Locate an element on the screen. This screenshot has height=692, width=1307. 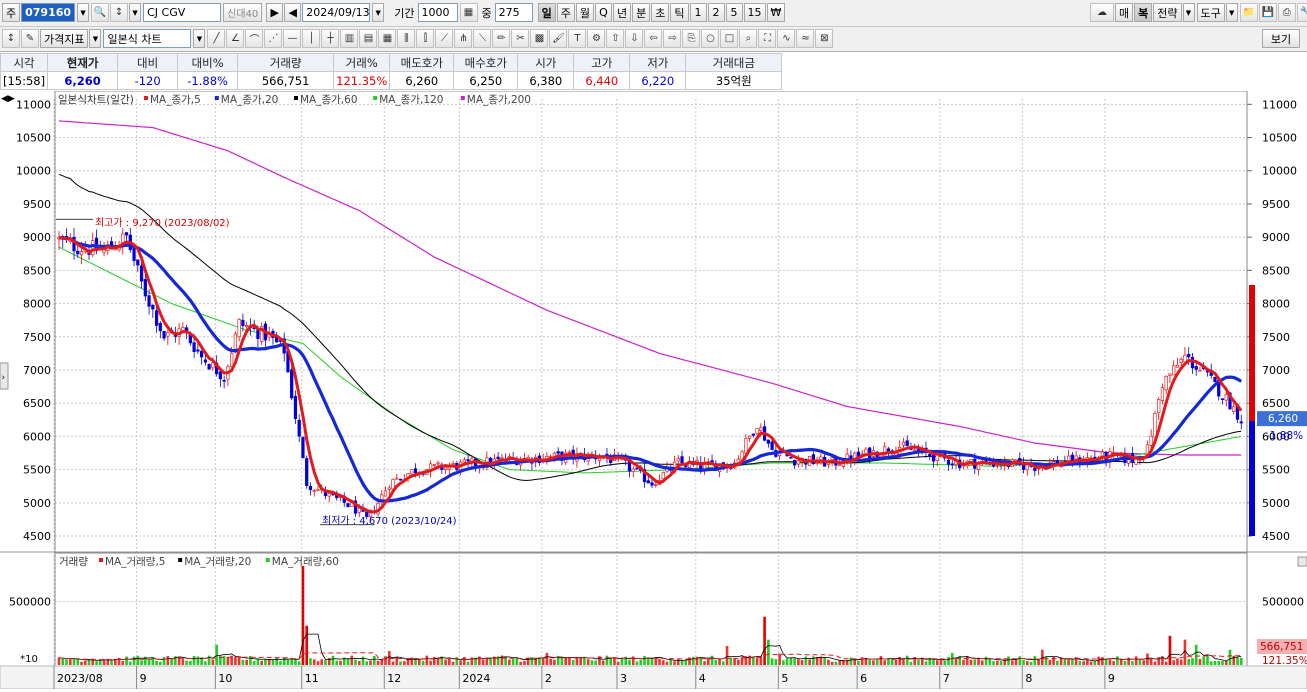
trendline-icon: ╱ is located at coordinates (216, 38).